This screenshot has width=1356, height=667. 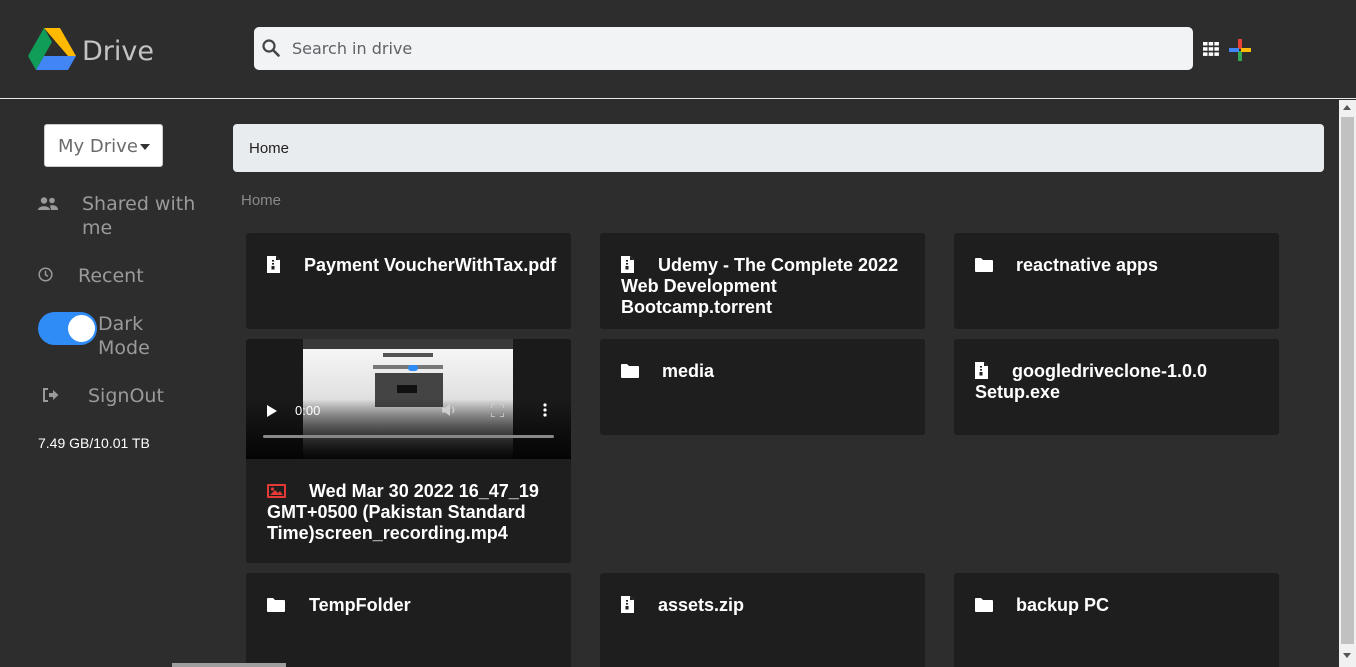 What do you see at coordinates (1063, 605) in the screenshot?
I see `folder-name: backup PC` at bounding box center [1063, 605].